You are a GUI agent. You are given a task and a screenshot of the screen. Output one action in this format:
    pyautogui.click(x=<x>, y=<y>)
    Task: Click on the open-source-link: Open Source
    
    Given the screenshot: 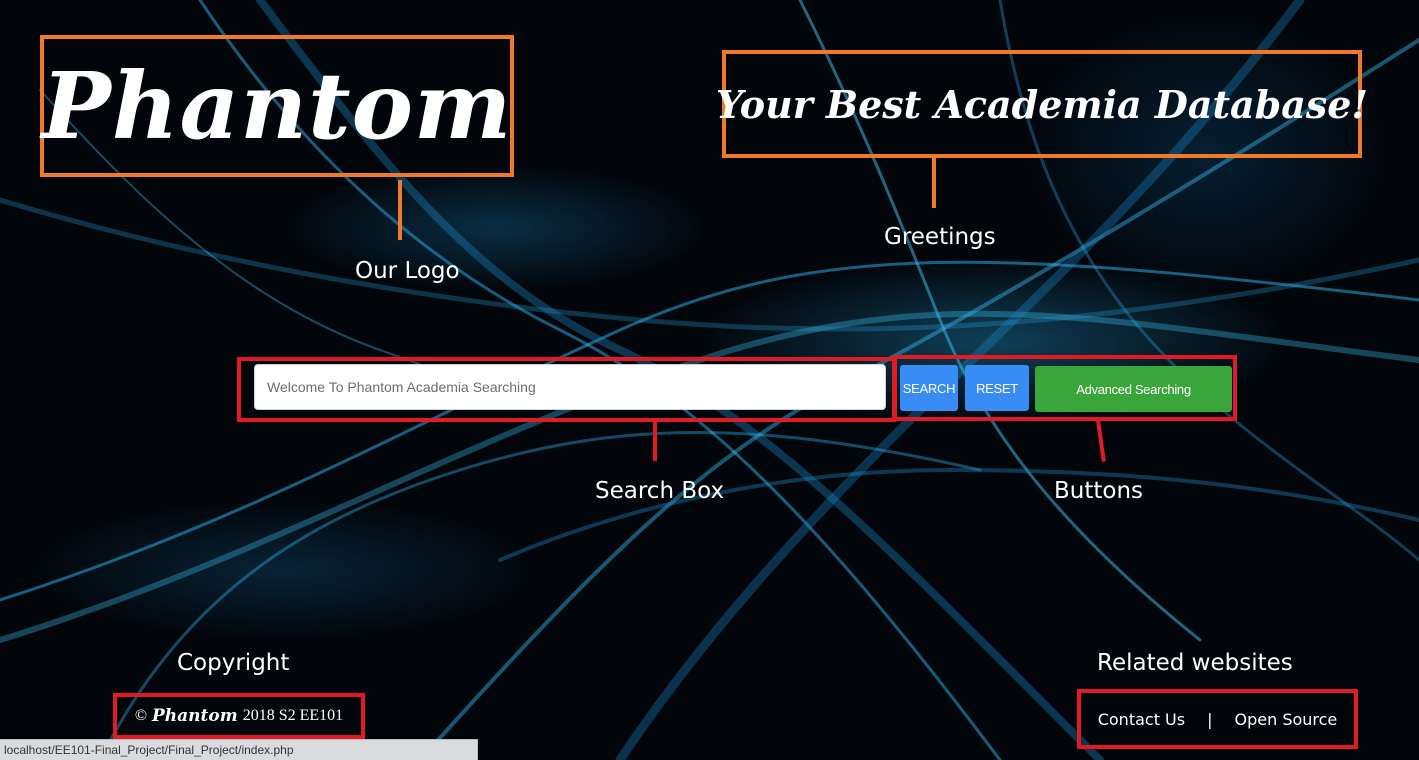 What is the action you would take?
    pyautogui.click(x=1286, y=719)
    